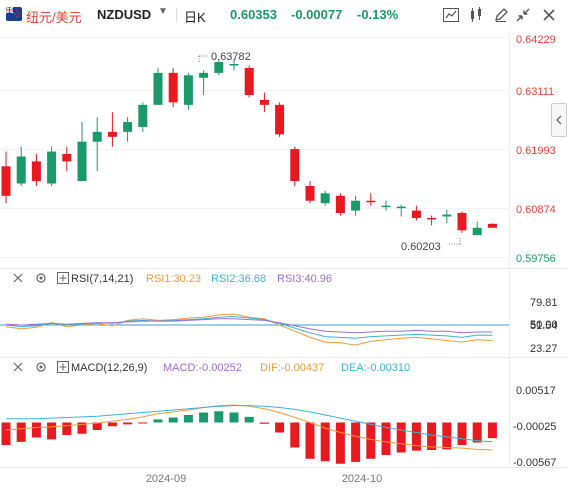 The width and height of the screenshot is (568, 495). I want to click on dif-line, so click(249, 427).